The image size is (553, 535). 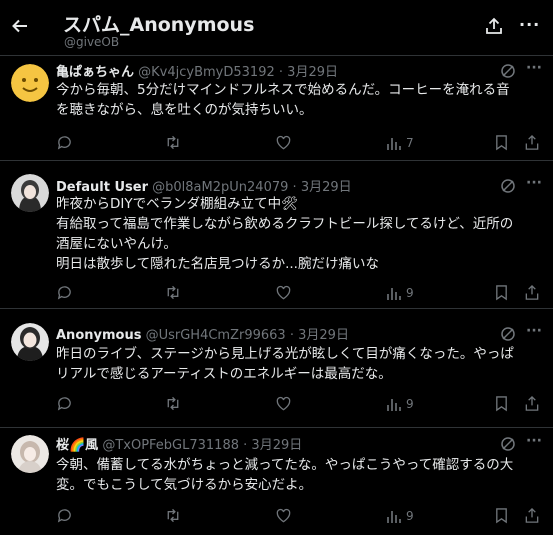 What do you see at coordinates (21, 27) in the screenshot?
I see `arrow-left-icon` at bounding box center [21, 27].